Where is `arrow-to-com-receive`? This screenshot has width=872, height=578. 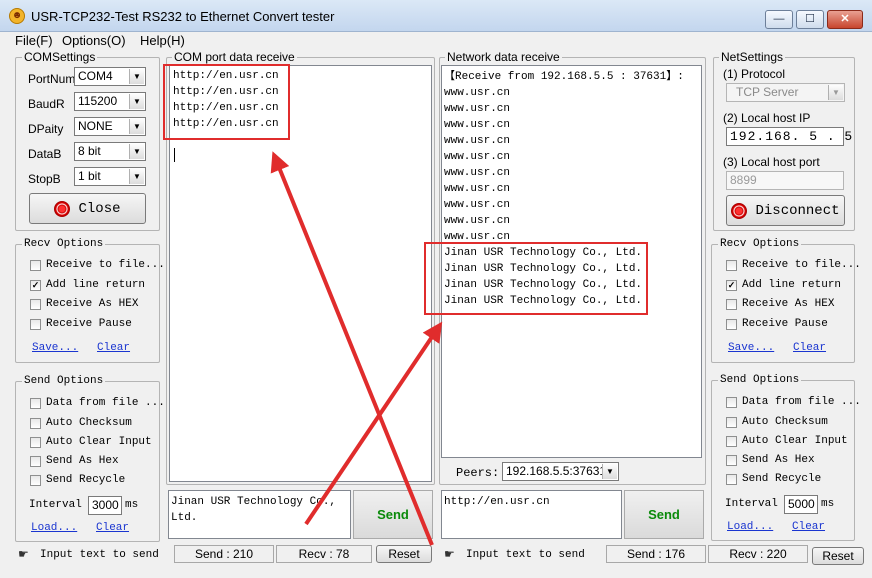 arrow-to-com-receive is located at coordinates (352, 348).